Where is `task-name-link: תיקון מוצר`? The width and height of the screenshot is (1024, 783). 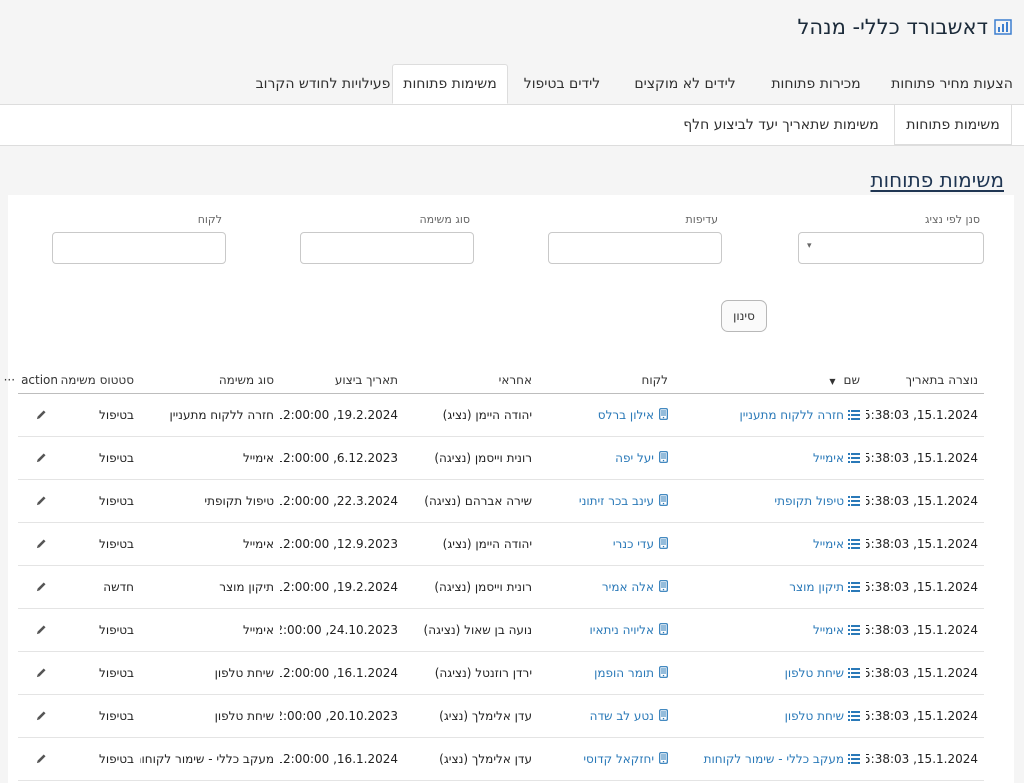
task-name-link: תיקון מוצר is located at coordinates (770, 587).